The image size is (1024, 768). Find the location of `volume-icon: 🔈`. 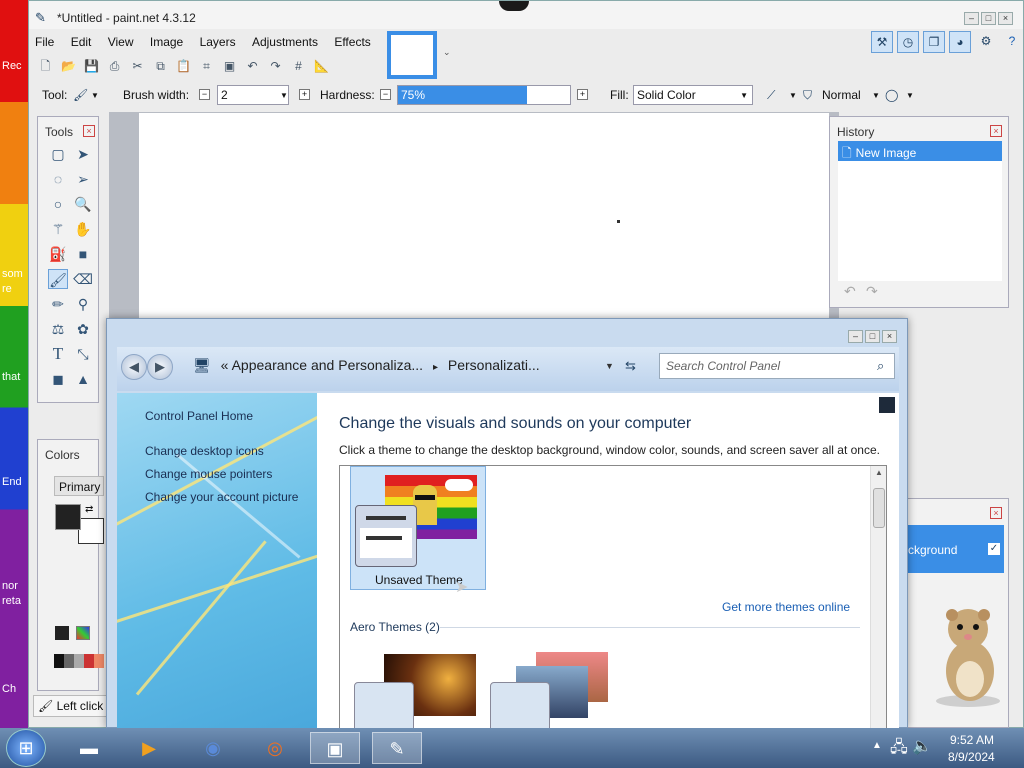

volume-icon: 🔈 is located at coordinates (922, 746).